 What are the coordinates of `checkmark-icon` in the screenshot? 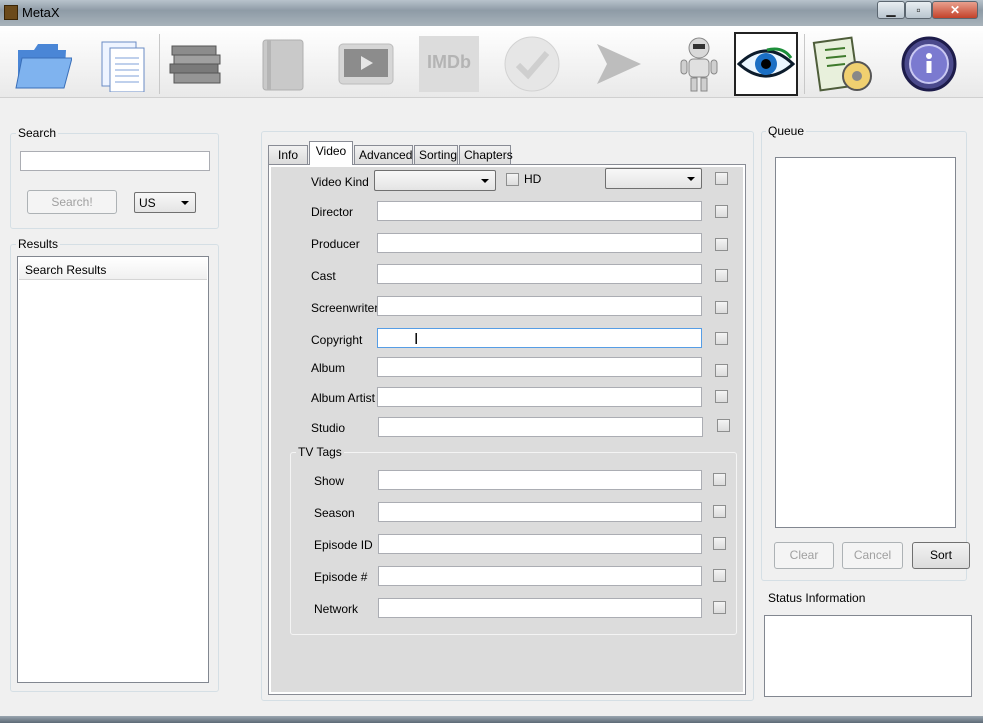 It's located at (532, 64).